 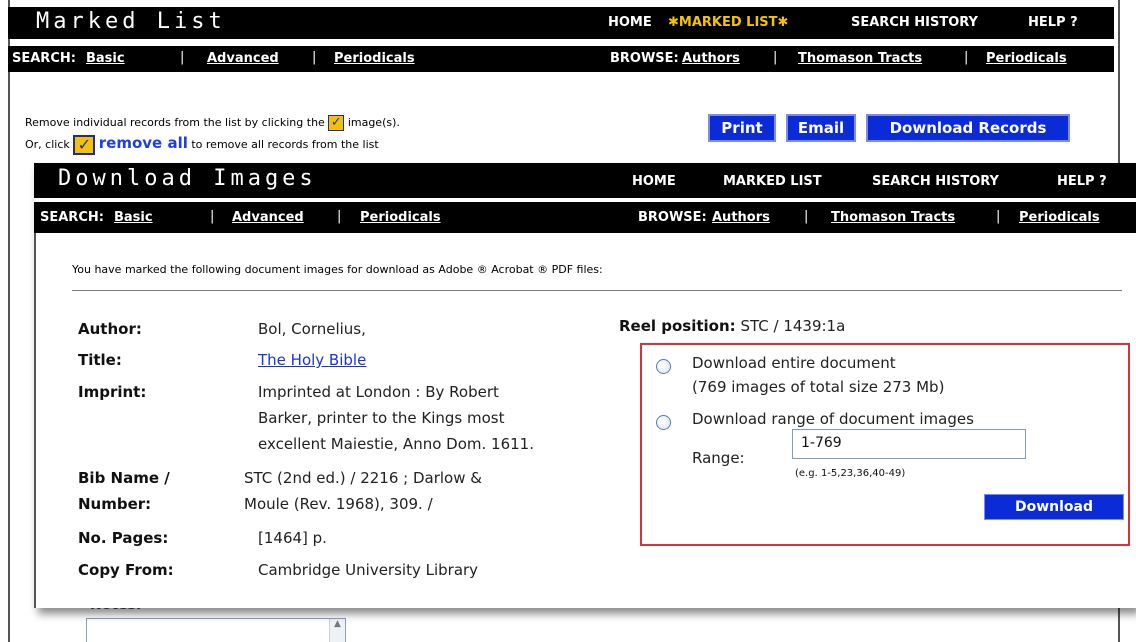 I want to click on instructions-text: image(s)., so click(x=373, y=122).